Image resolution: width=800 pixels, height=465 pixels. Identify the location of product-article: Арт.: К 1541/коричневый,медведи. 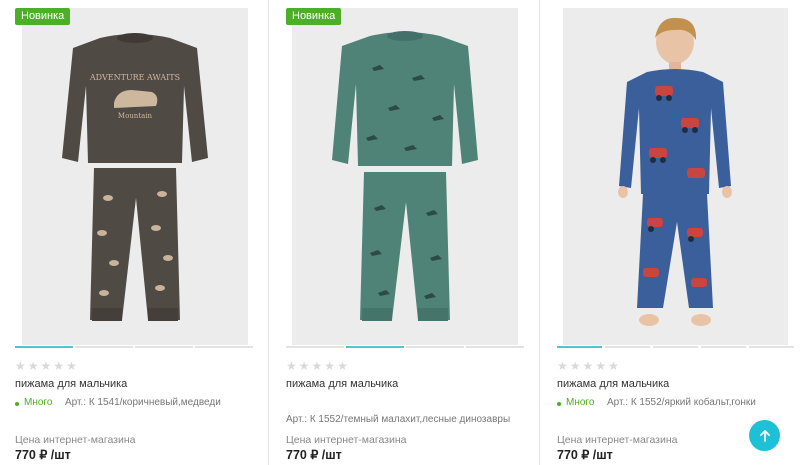
(143, 402).